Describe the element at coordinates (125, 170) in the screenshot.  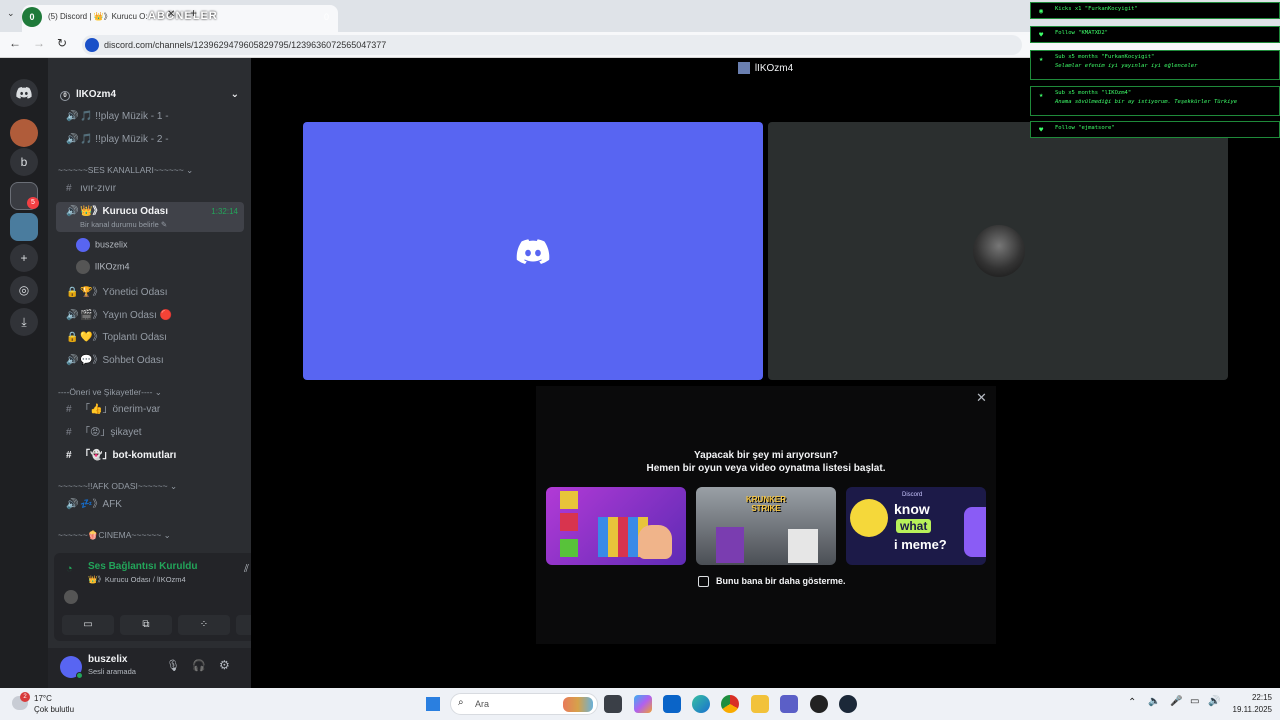
I see `category-ses-kanallari: ~~~~~~SES KANALLARI~~~~~~ ⌄` at that location.